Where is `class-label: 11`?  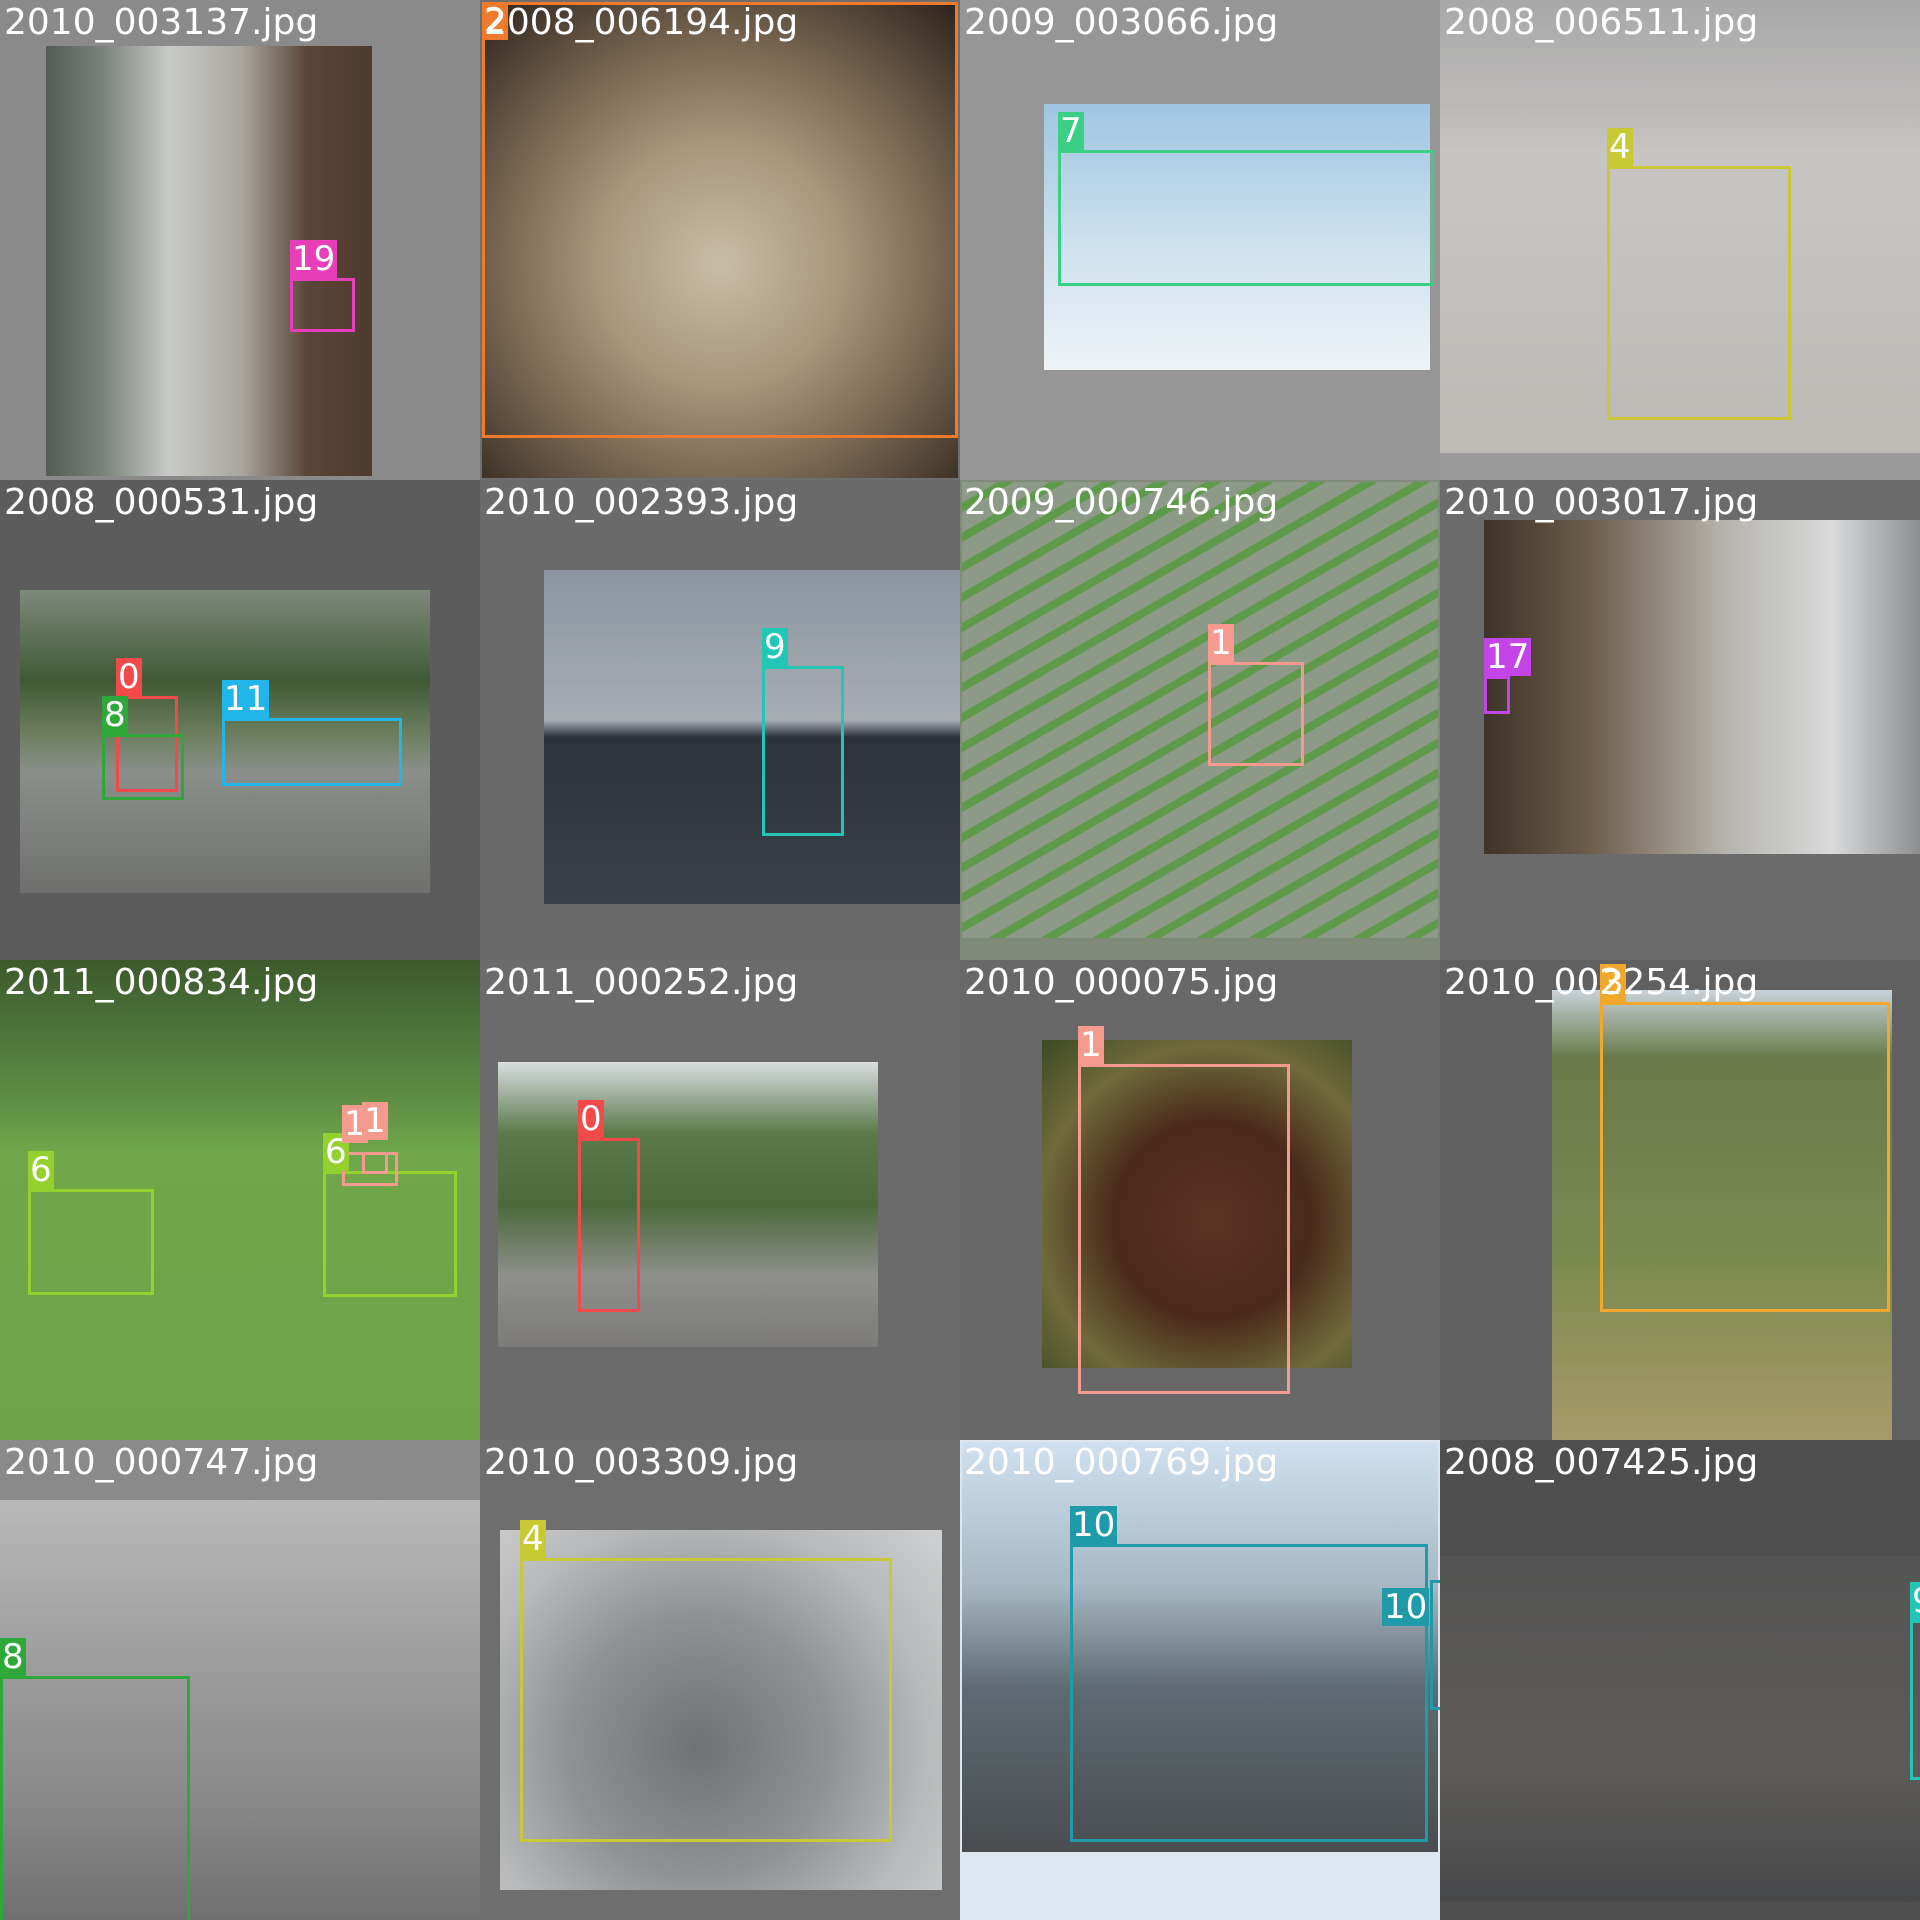 class-label: 11 is located at coordinates (246, 699).